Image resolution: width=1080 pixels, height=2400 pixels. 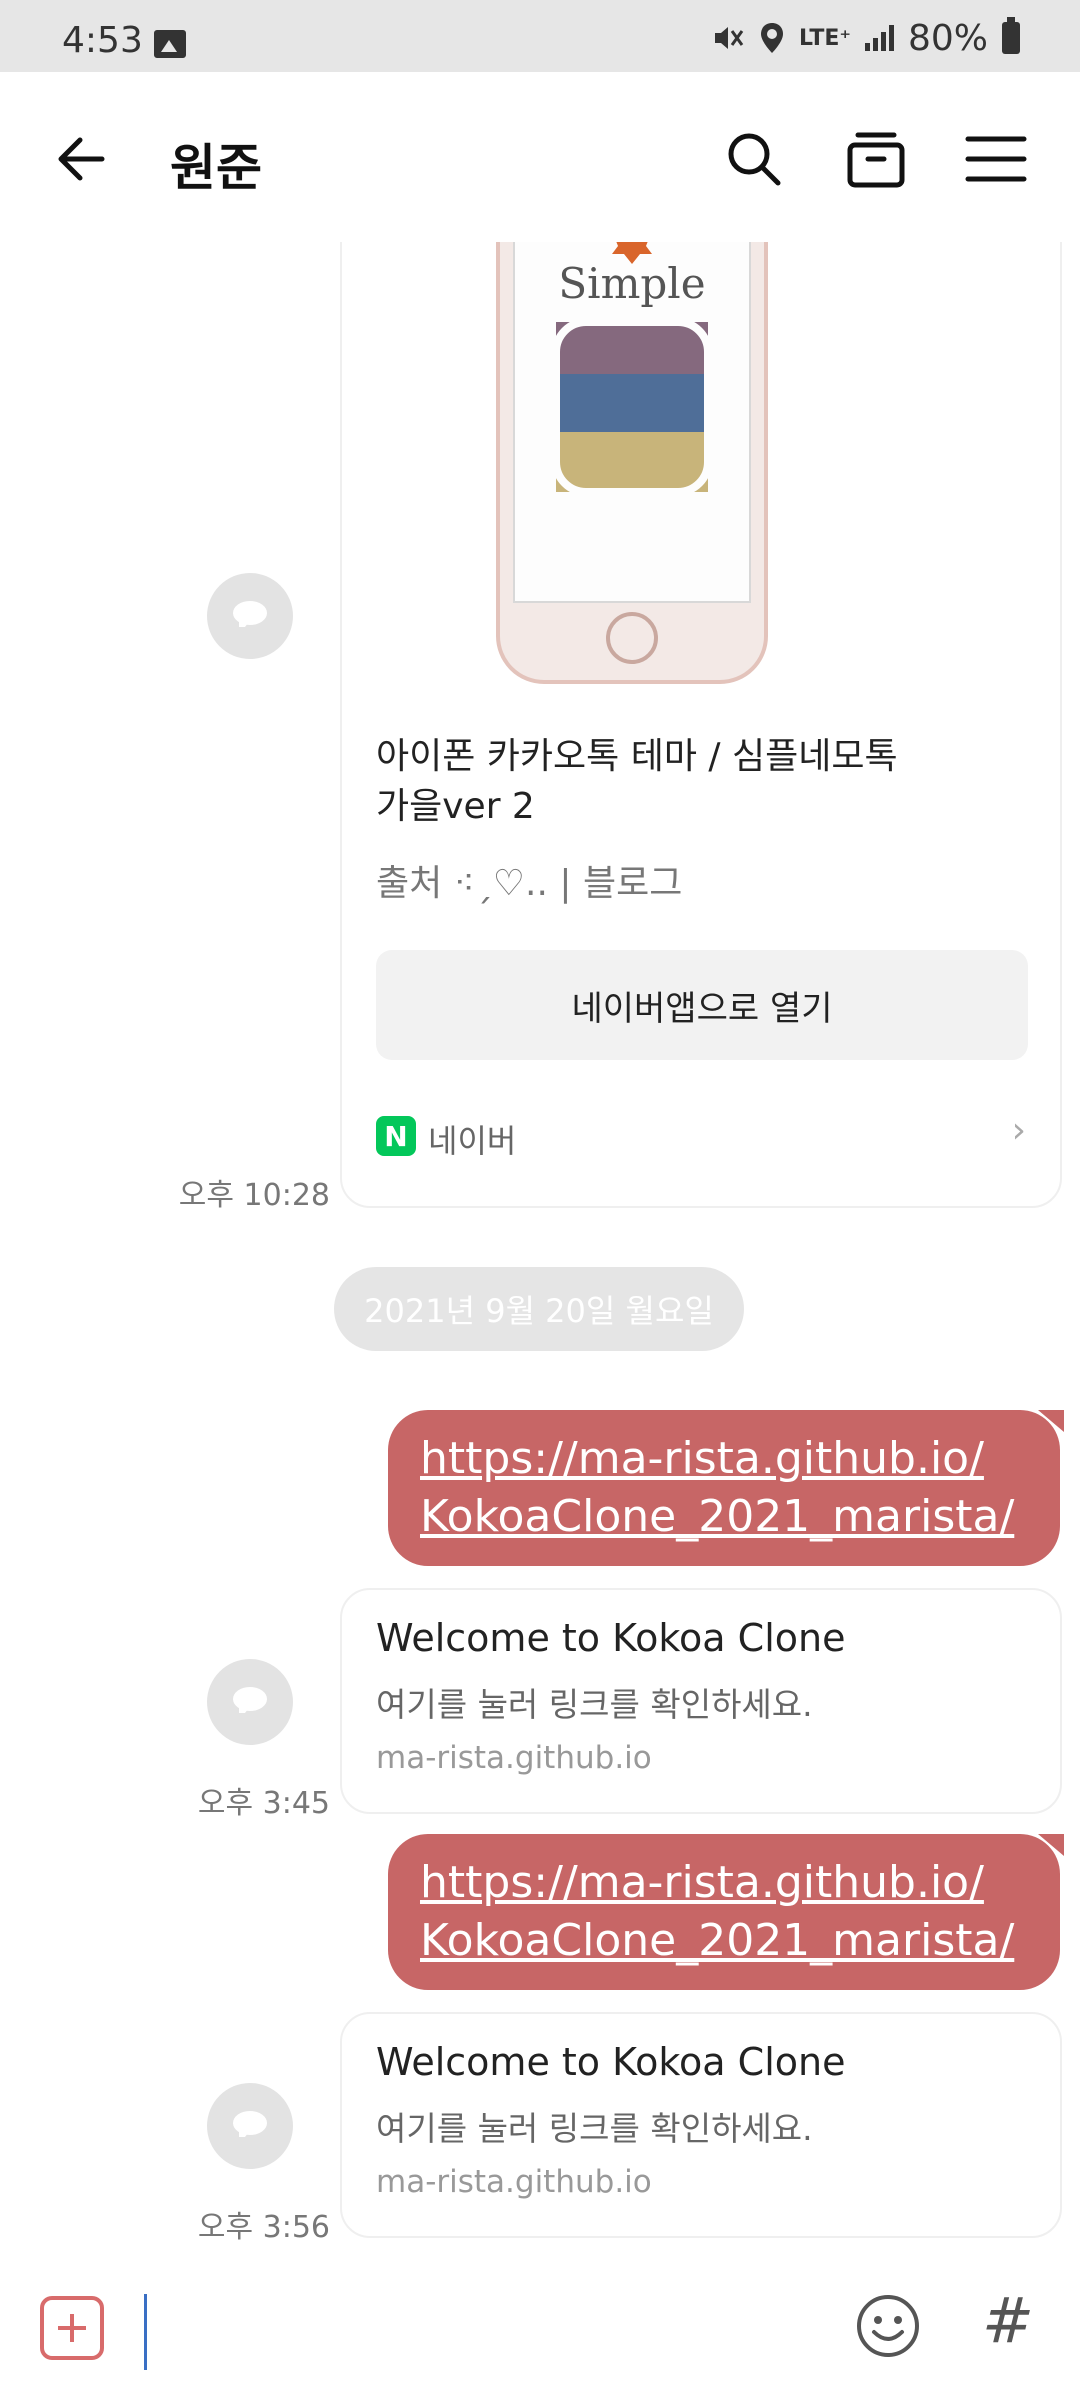 What do you see at coordinates (216, 168) in the screenshot?
I see `chat-title: 원준` at bounding box center [216, 168].